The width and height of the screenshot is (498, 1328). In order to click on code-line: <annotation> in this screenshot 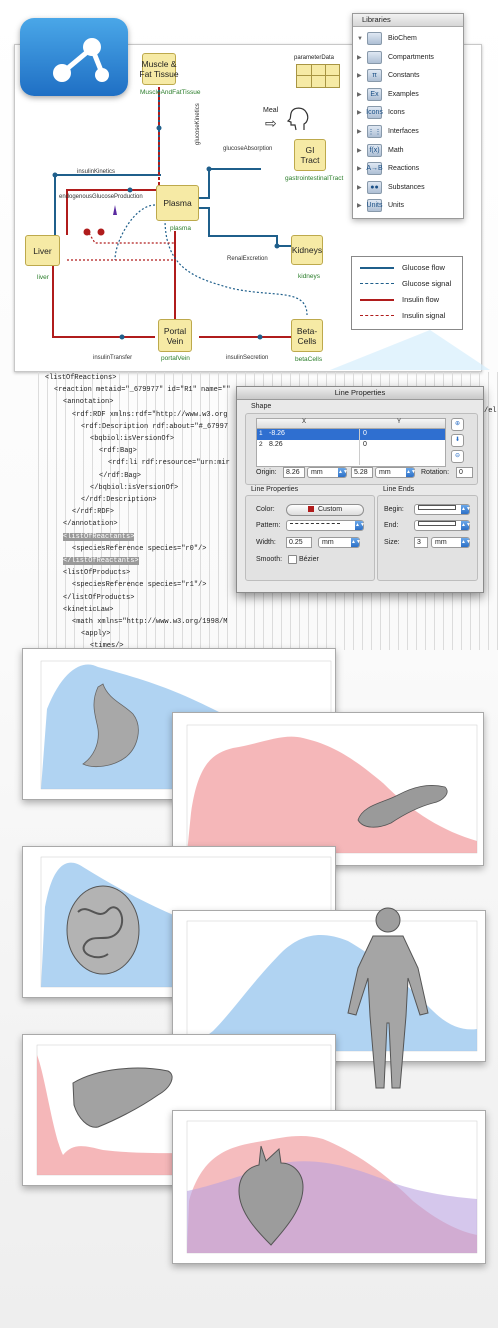, I will do `click(88, 402)`.